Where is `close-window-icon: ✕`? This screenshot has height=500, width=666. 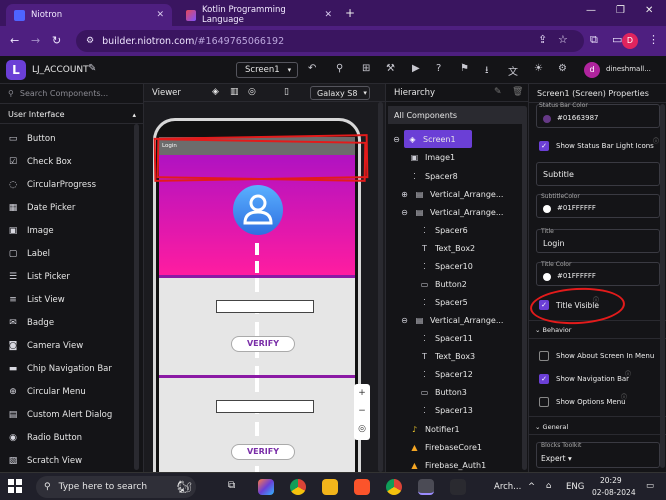
close-window-icon: ✕ is located at coordinates (649, 10).